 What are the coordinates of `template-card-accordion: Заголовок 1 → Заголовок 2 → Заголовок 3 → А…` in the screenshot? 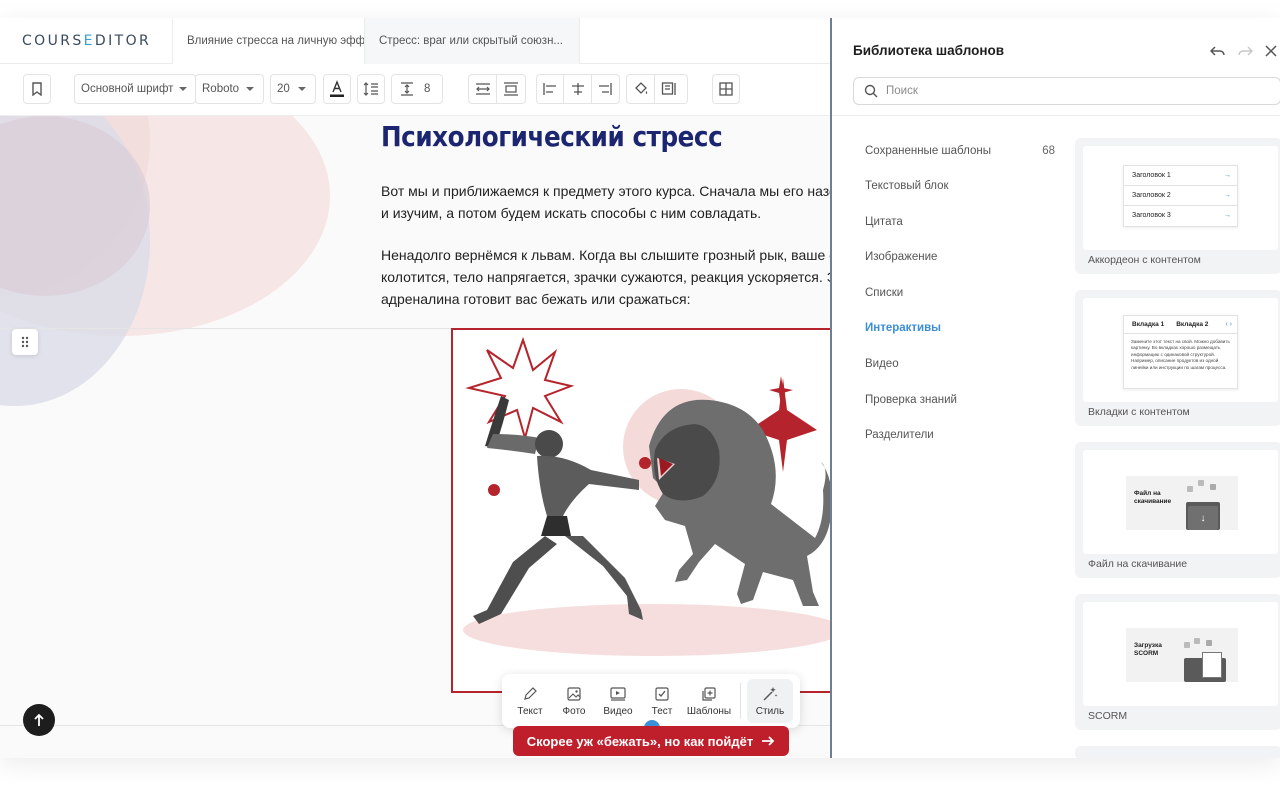 It's located at (1177, 206).